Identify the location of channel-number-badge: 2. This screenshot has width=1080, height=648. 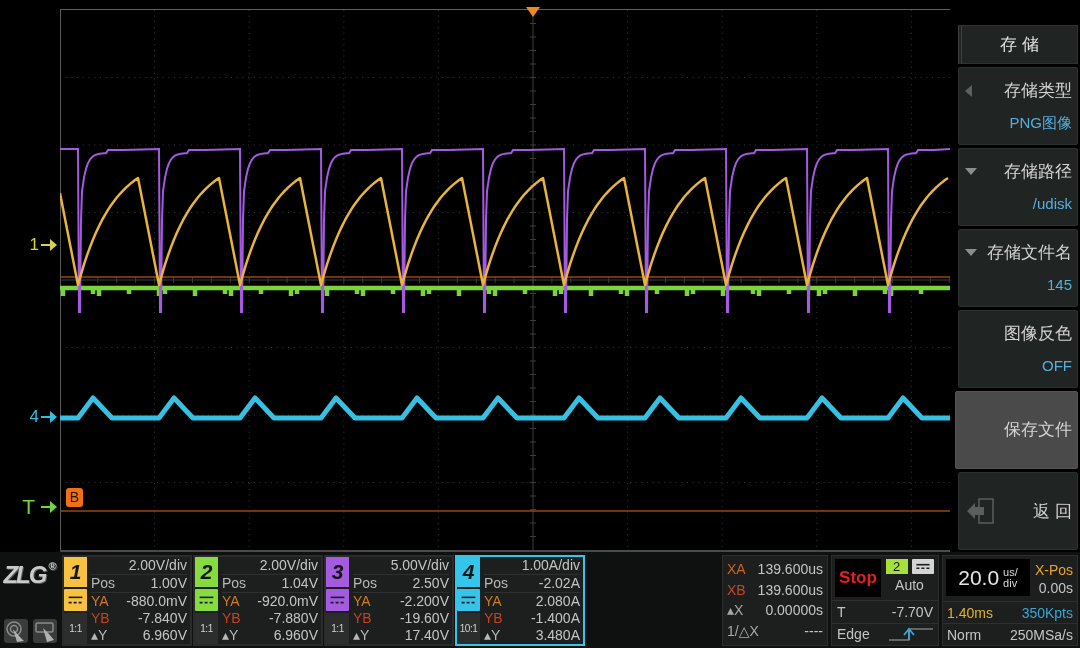
(206, 572).